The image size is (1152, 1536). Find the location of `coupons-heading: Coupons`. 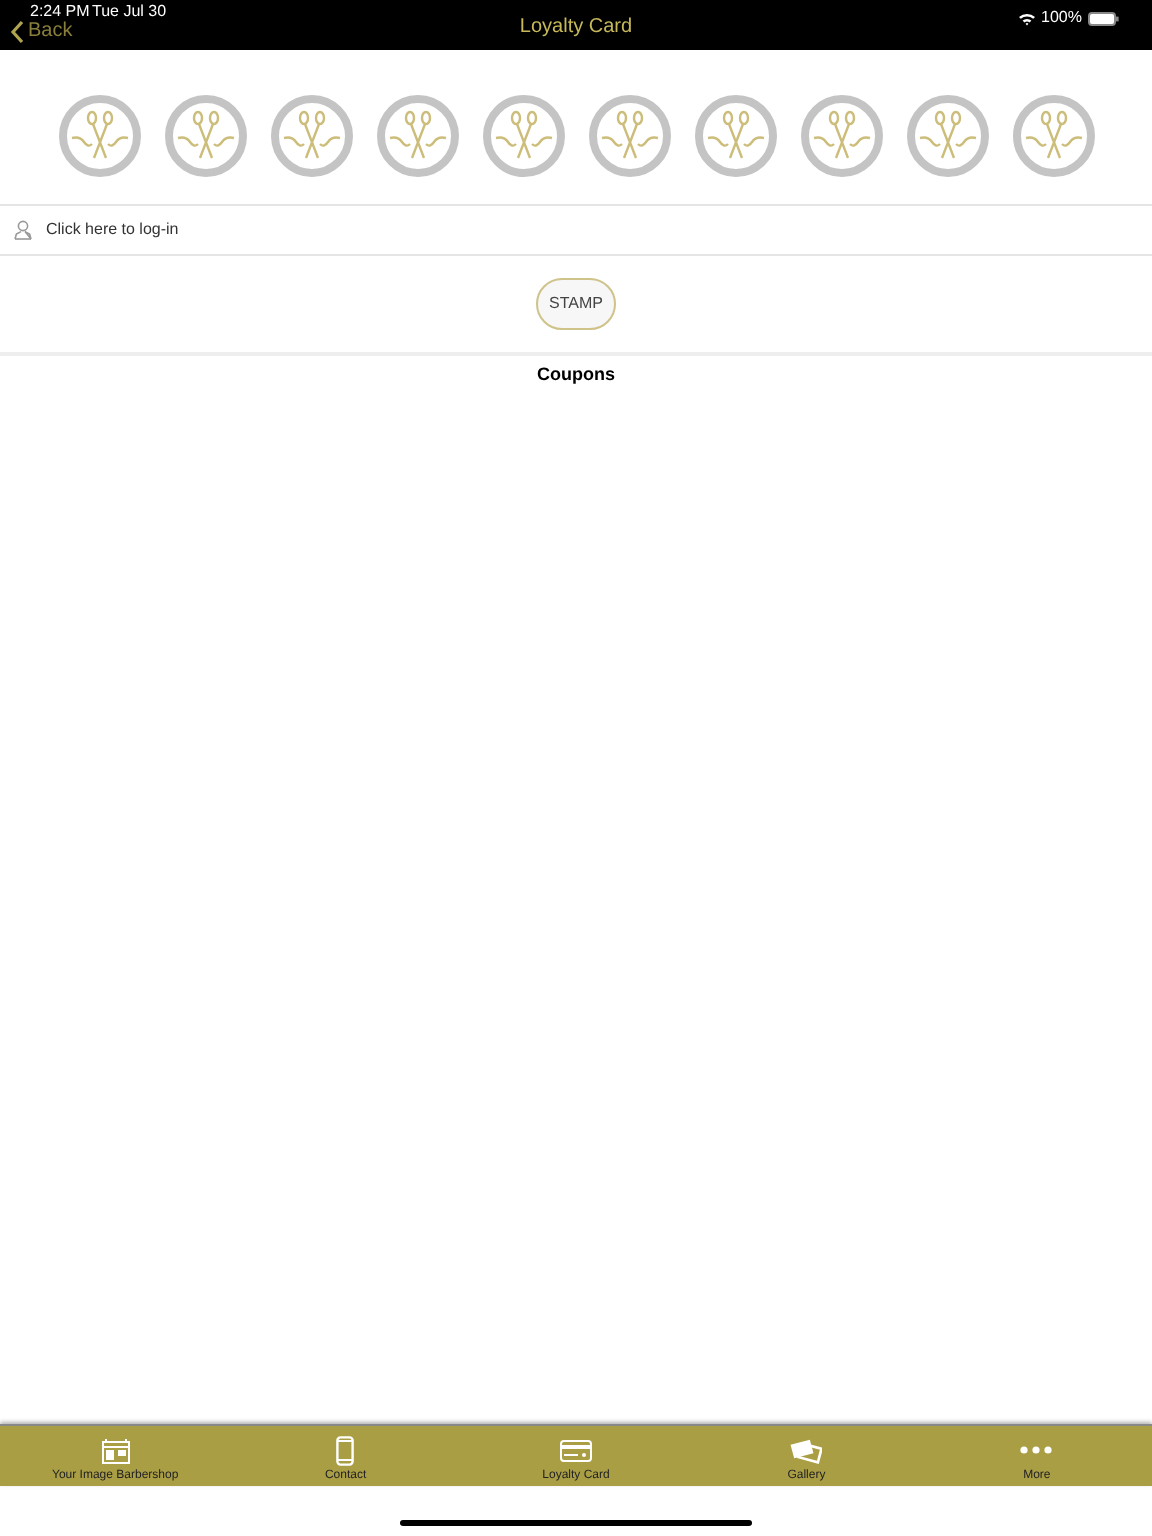

coupons-heading: Coupons is located at coordinates (576, 375).